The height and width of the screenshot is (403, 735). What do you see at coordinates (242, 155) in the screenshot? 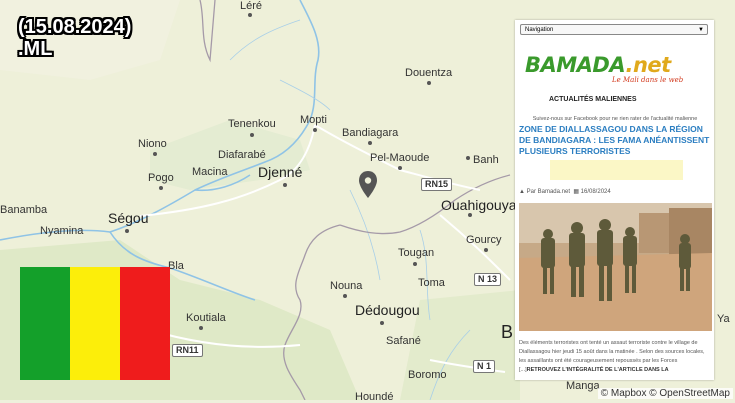
I see `city-label: Diafarabé` at bounding box center [242, 155].